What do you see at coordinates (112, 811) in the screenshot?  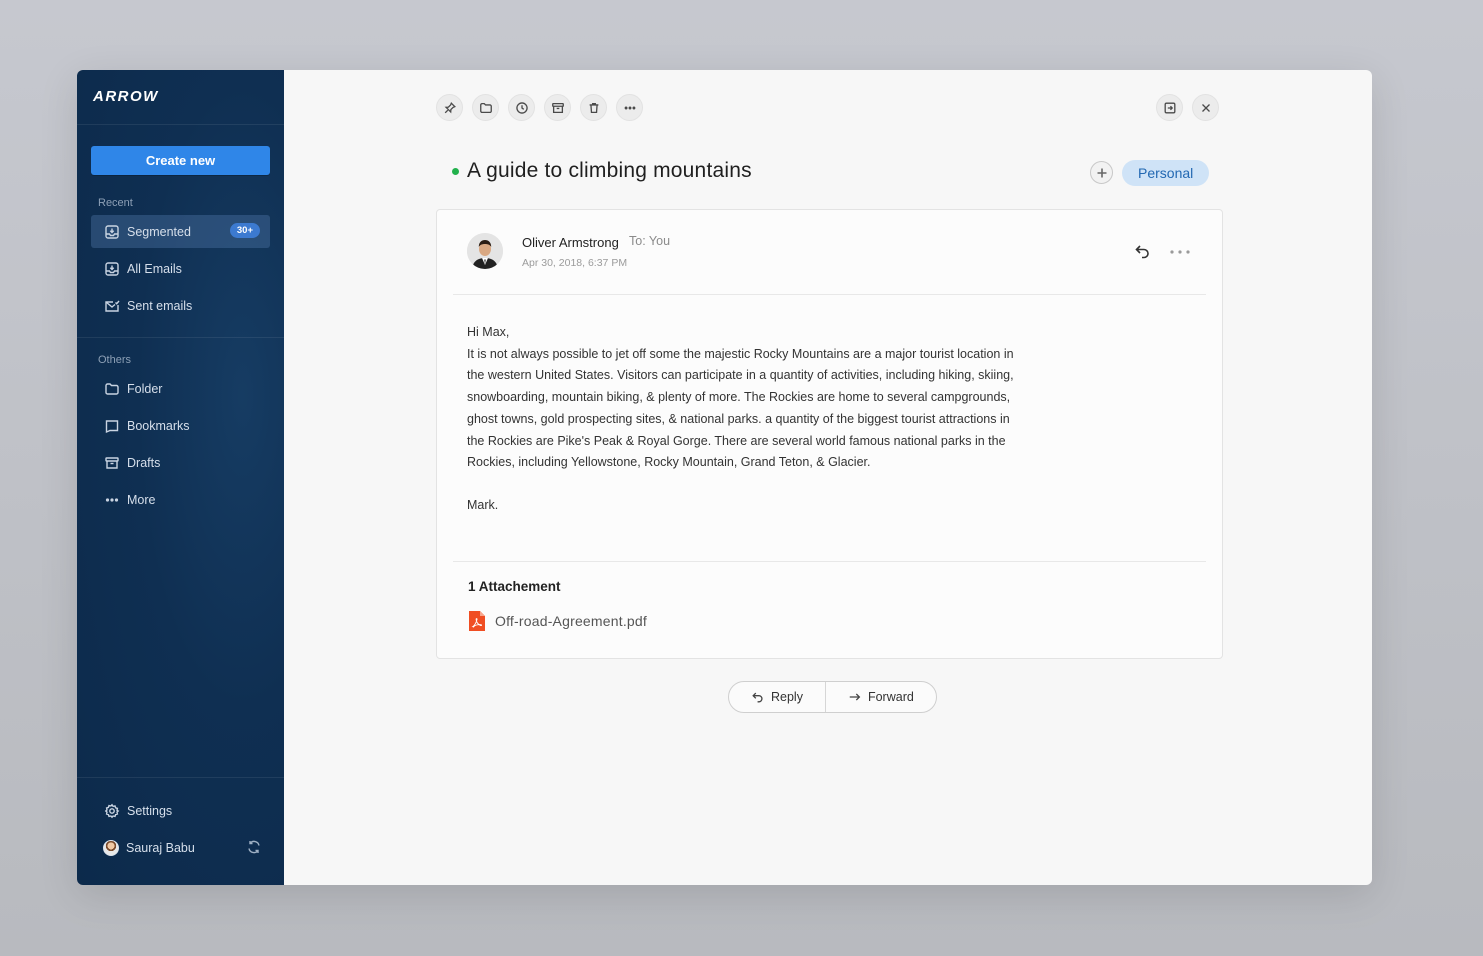 I see `gear-icon` at bounding box center [112, 811].